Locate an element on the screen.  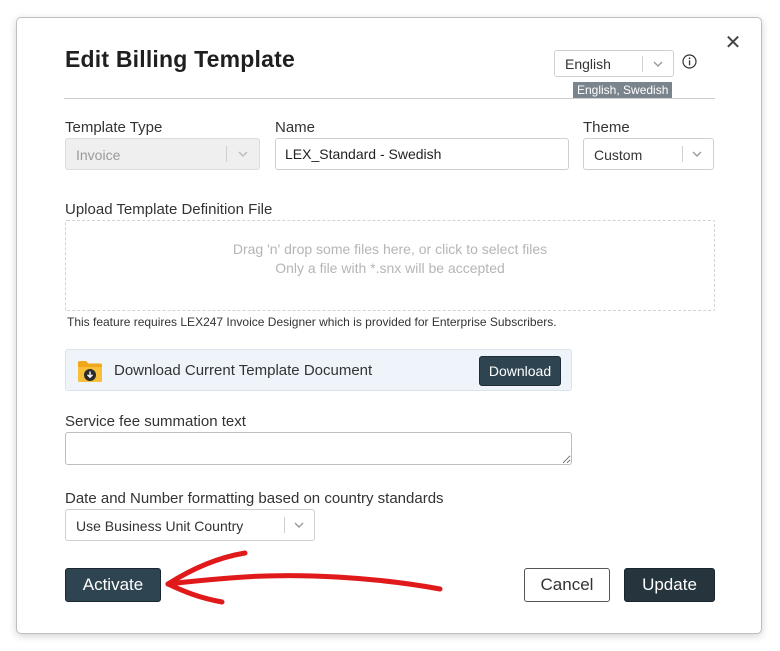
template-type-select: Invoice is located at coordinates (162, 154).